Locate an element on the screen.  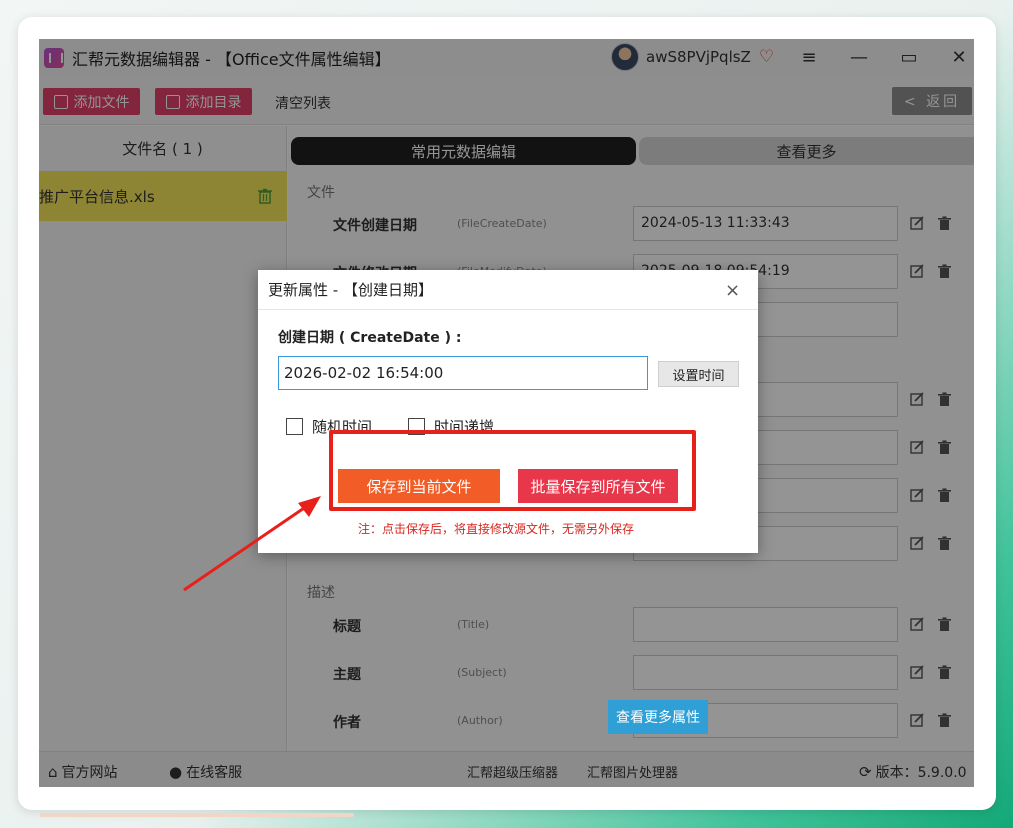
date-input: 2026-02-02 16:54:00 is located at coordinates (463, 373).